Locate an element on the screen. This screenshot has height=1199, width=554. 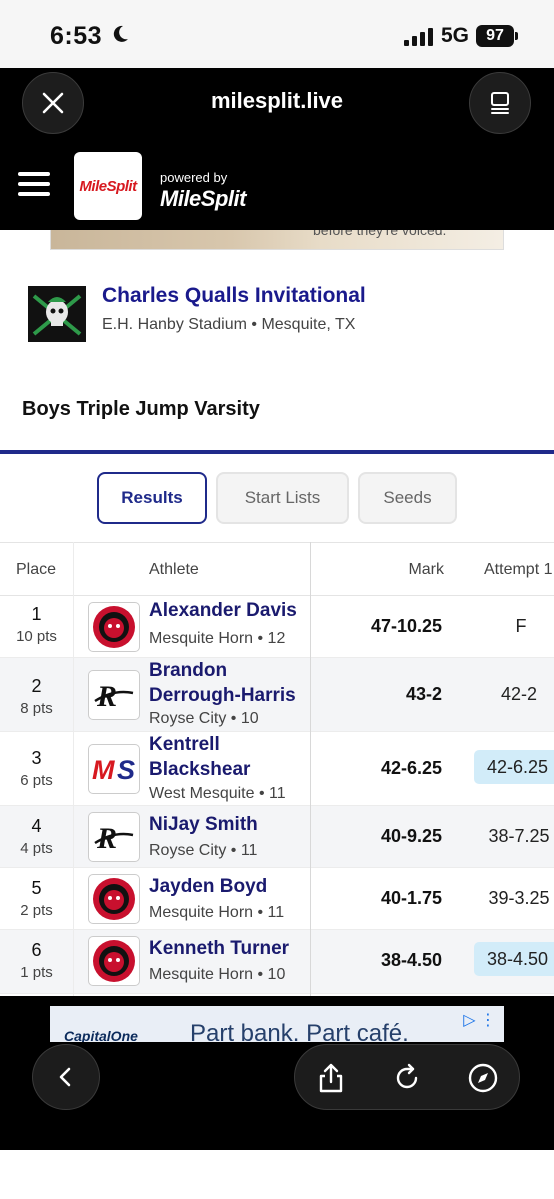
share-button is located at coordinates (331, 1078).